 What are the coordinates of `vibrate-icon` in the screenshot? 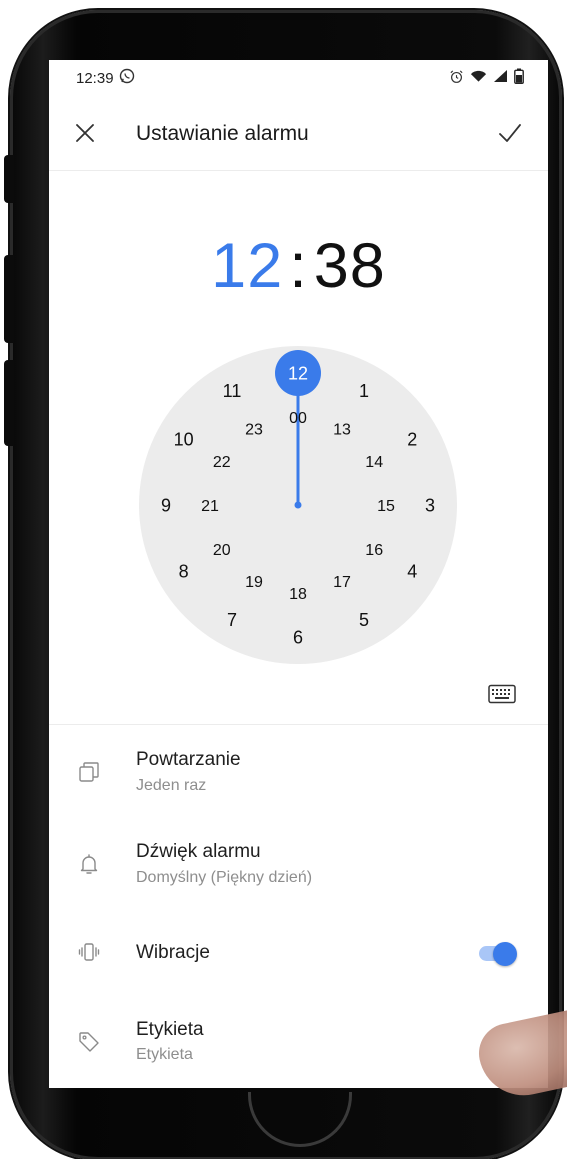 It's located at (89, 952).